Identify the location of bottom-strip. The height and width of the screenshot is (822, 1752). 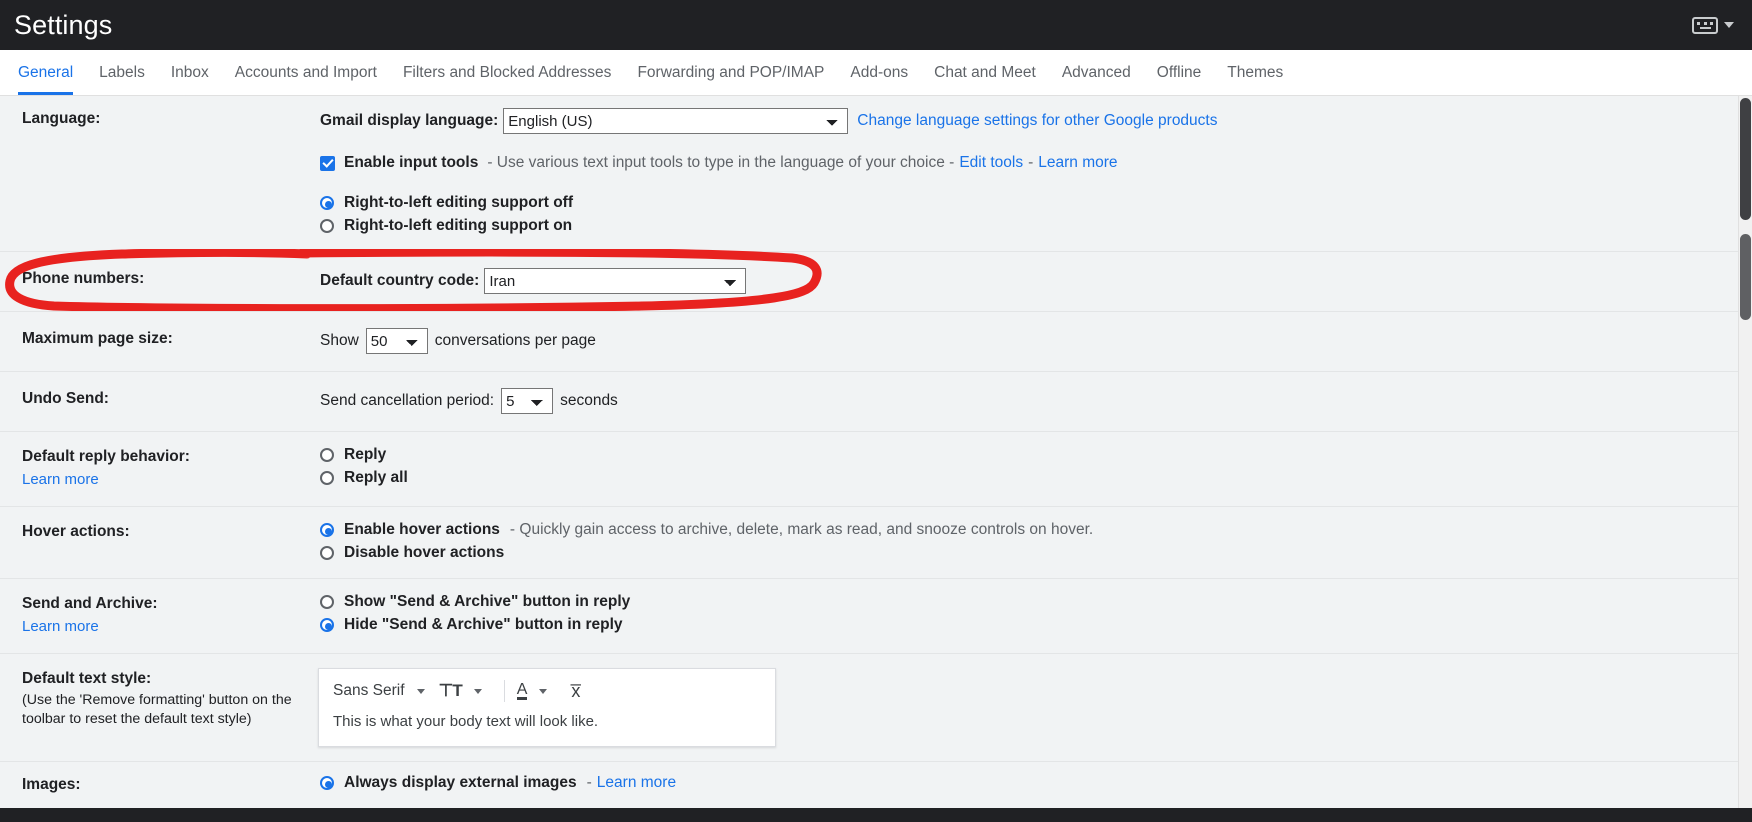
(876, 815).